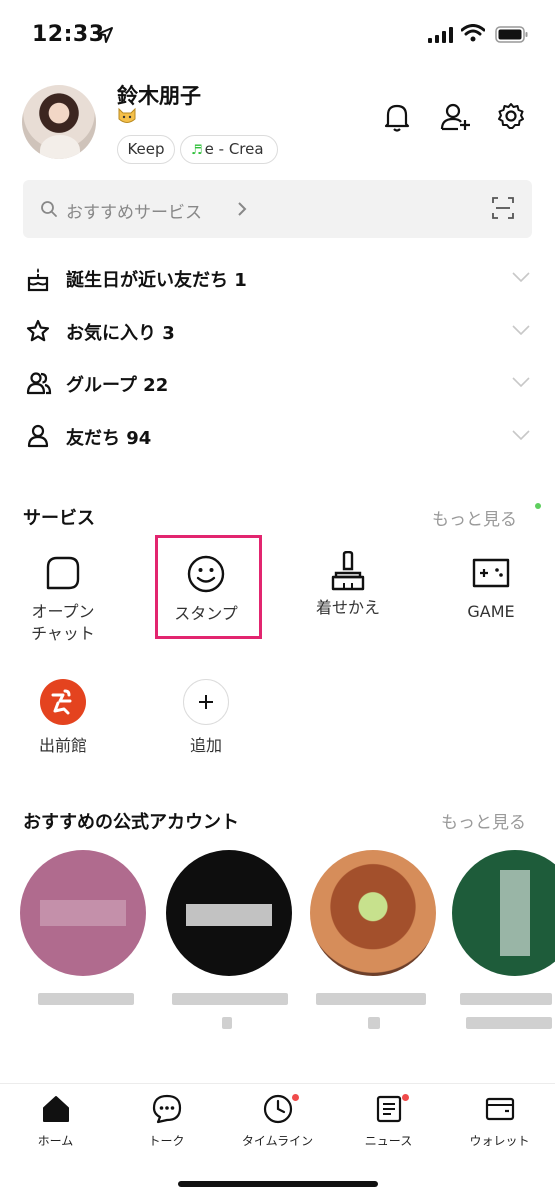  I want to click on service-label: GAME, so click(491, 611).